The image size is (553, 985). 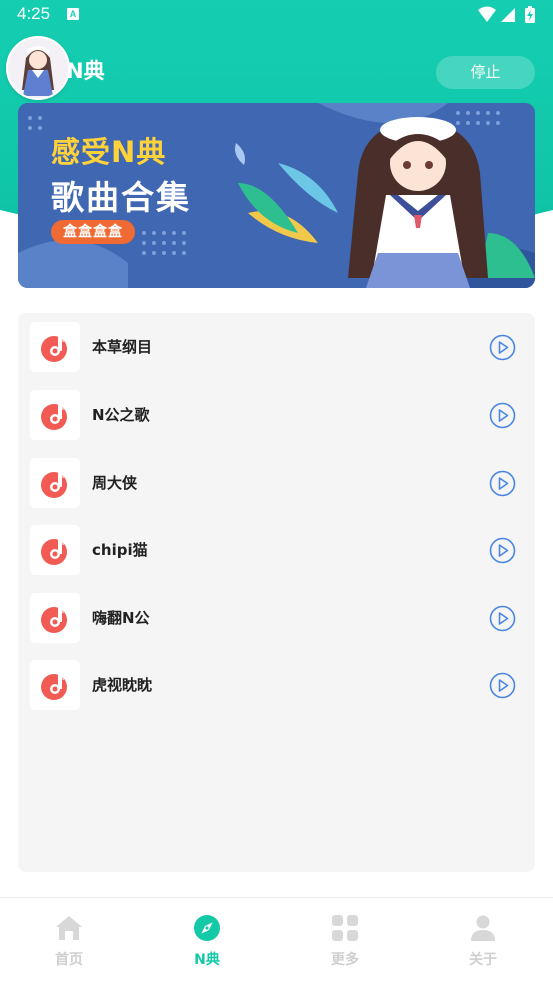 I want to click on status-bar: 4:25 A, so click(x=276, y=15).